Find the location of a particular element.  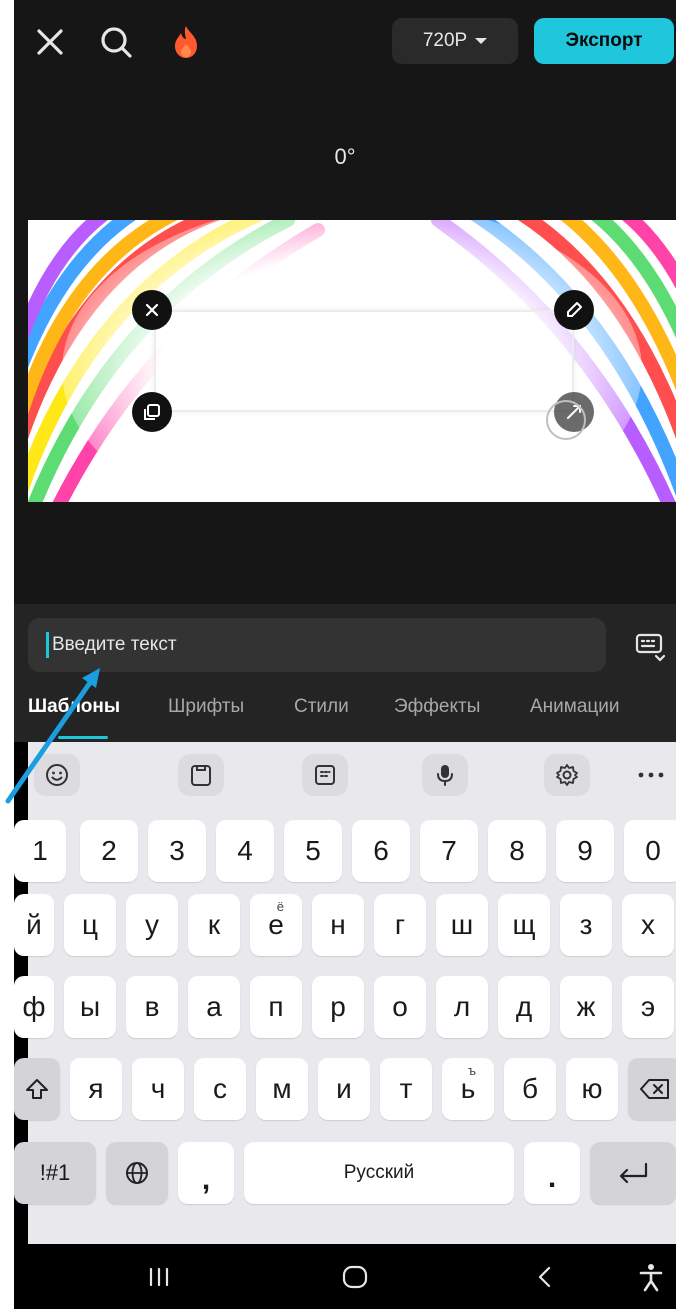

key-letter: с is located at coordinates (220, 1089).